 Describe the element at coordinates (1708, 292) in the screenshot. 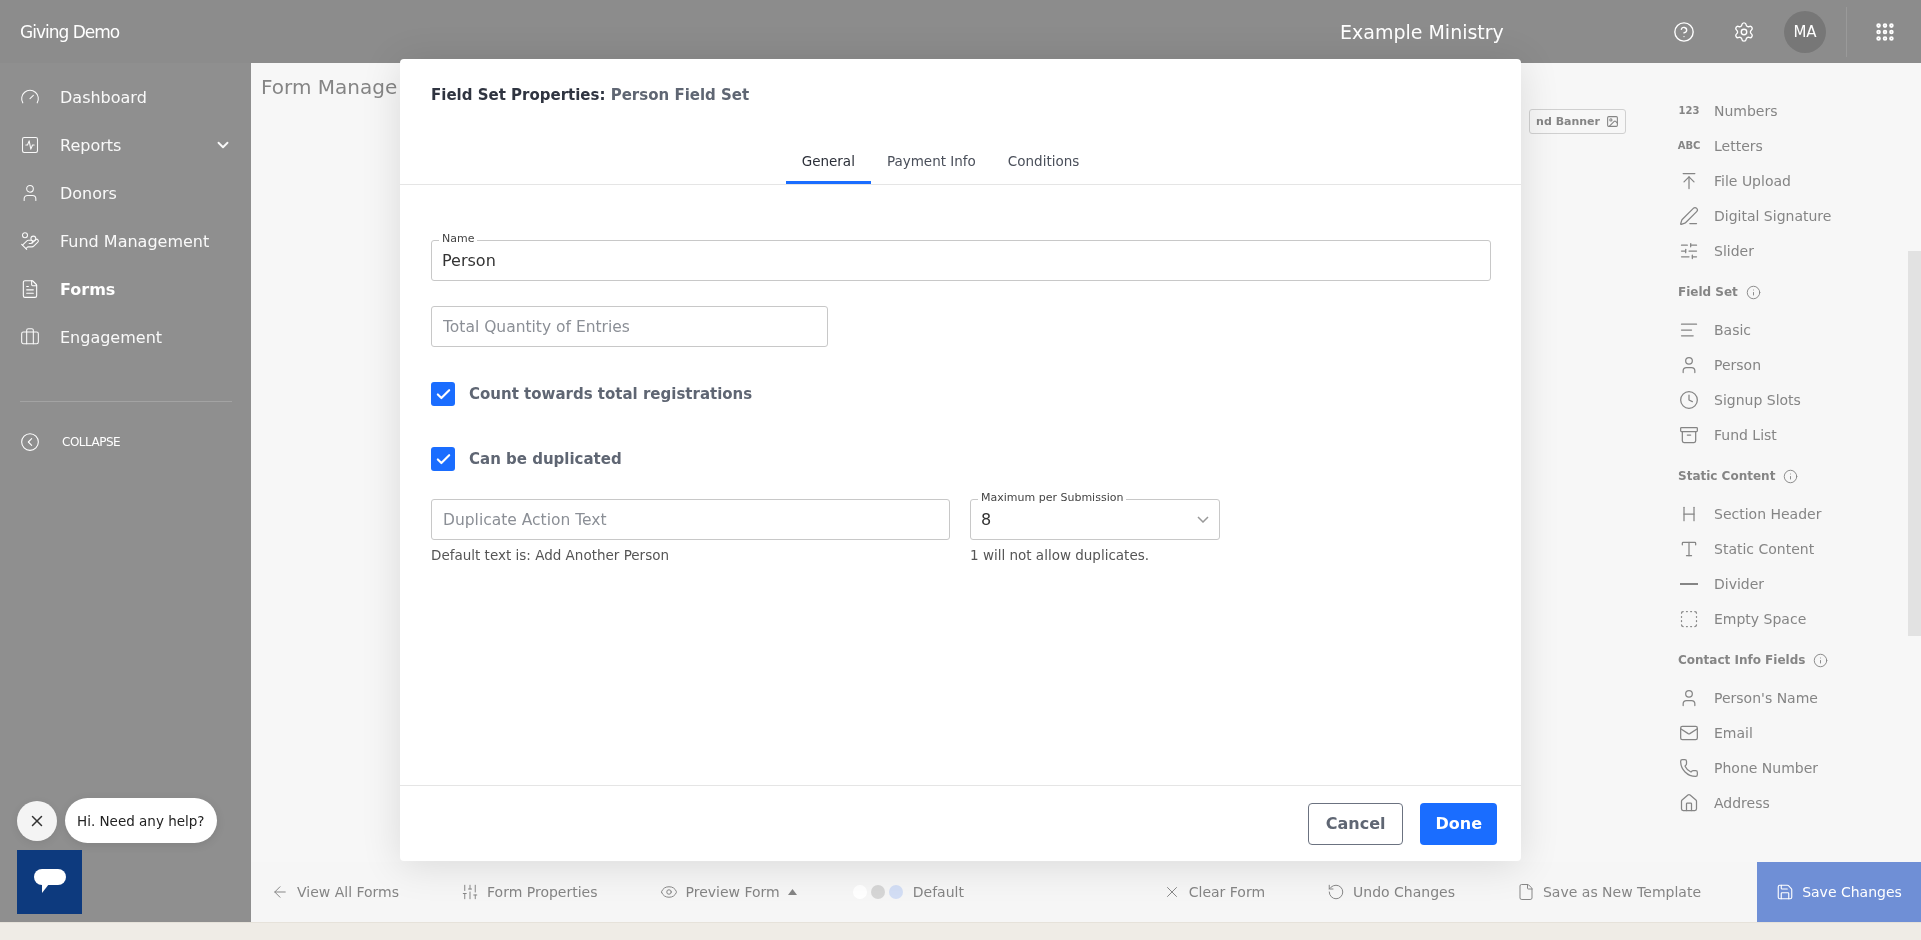

I see `section-heading: Field Set` at that location.